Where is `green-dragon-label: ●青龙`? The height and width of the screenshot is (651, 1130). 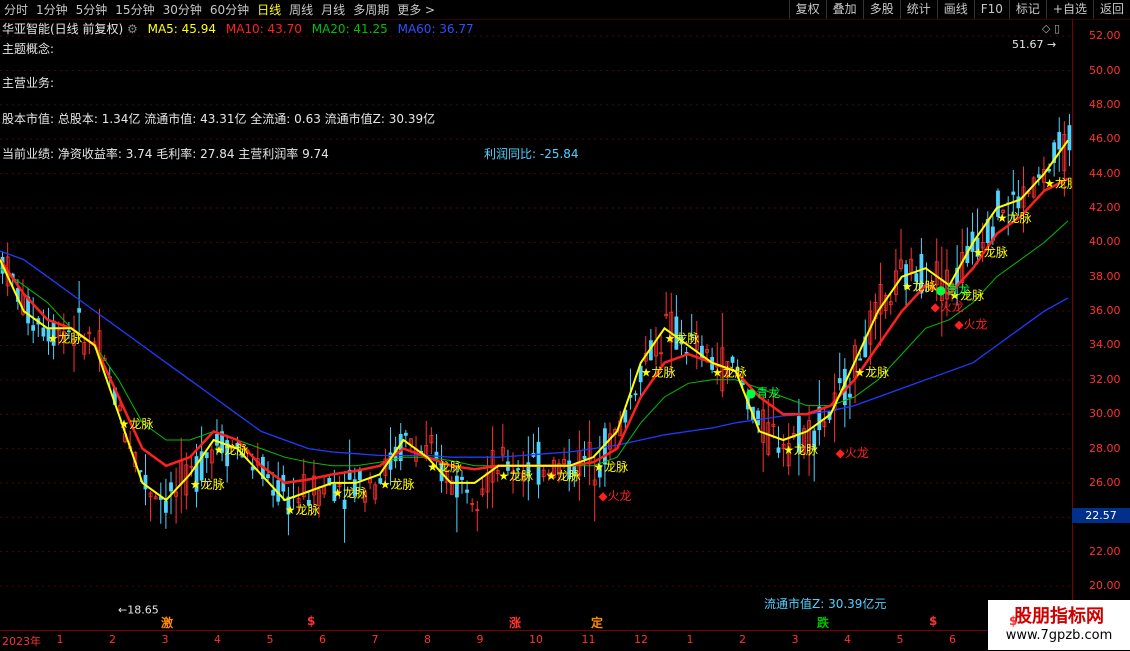 green-dragon-label: ●青龙 is located at coordinates (763, 393).